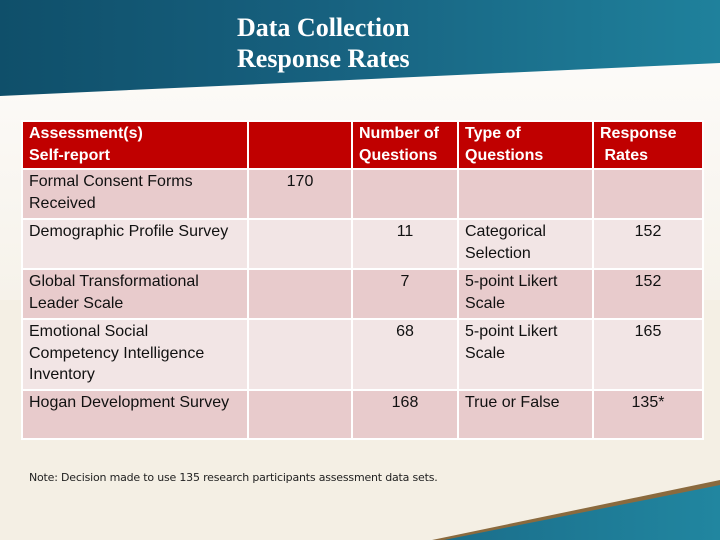 The image size is (720, 540). What do you see at coordinates (367, 43) in the screenshot?
I see `slide-title: Data Collection Response Rates` at bounding box center [367, 43].